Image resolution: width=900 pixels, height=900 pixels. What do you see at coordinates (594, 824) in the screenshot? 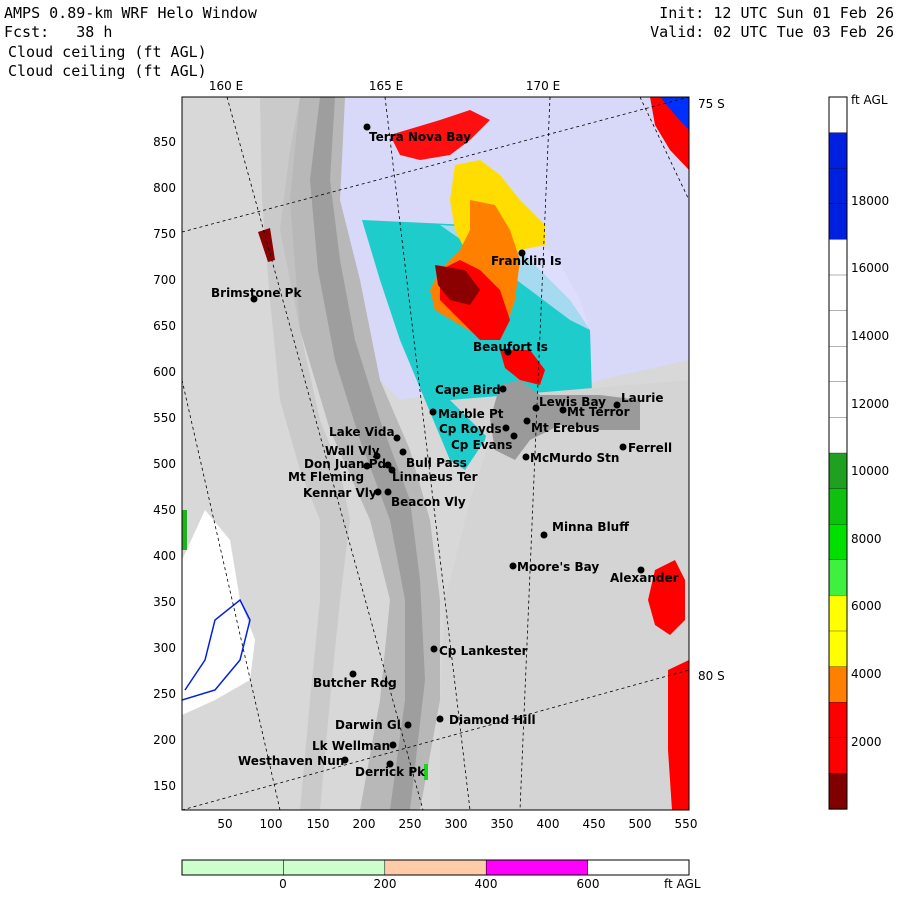
I see `x-tick-label: 450` at bounding box center [594, 824].